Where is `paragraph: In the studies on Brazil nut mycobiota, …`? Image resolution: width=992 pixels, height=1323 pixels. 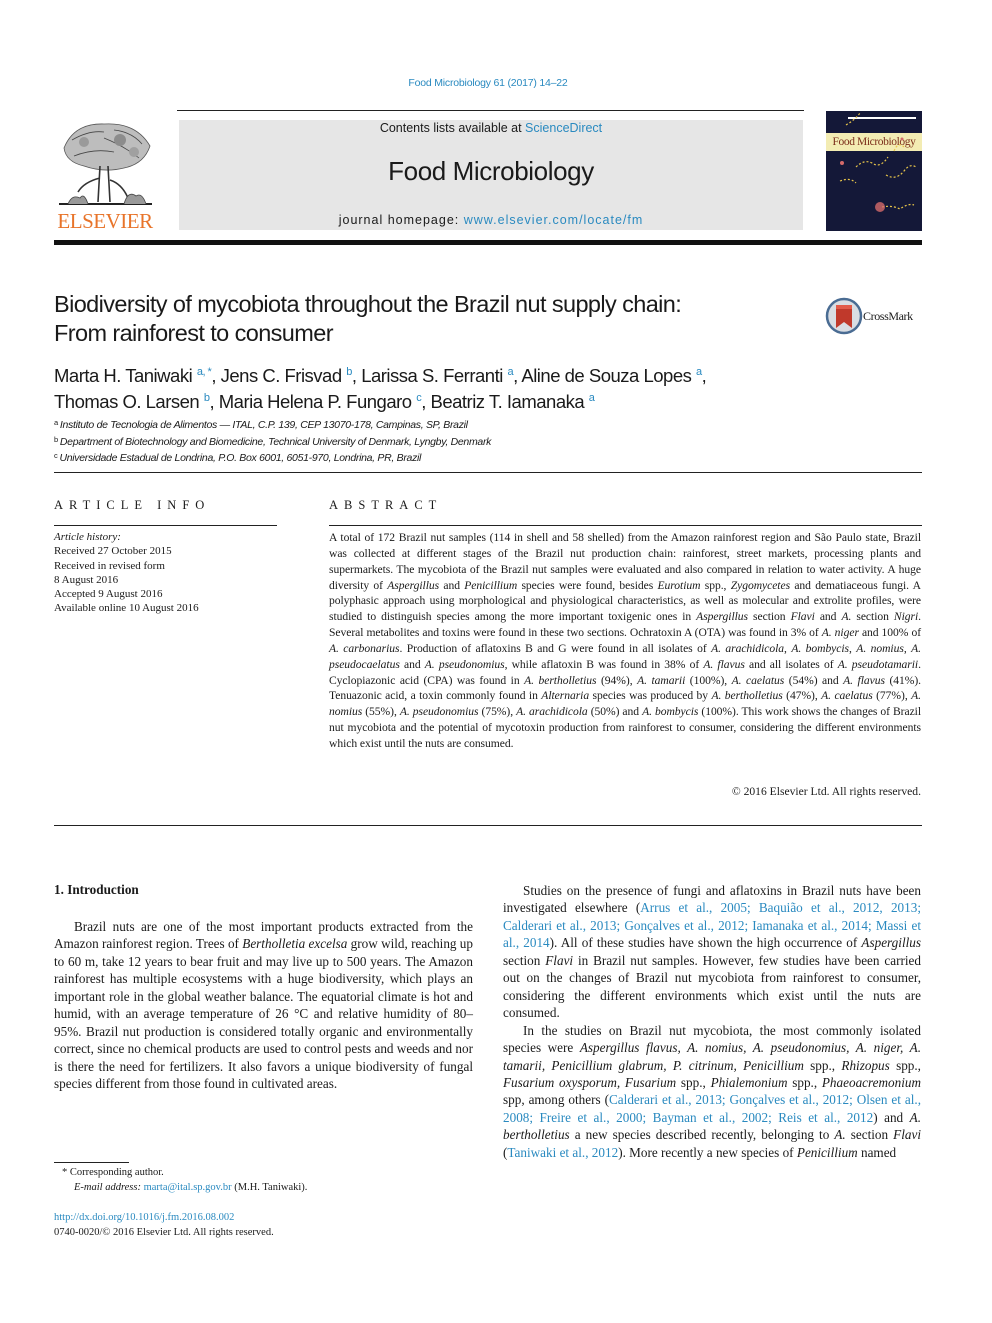
paragraph: In the studies on Brazil nut mycobiota, … is located at coordinates (712, 1091).